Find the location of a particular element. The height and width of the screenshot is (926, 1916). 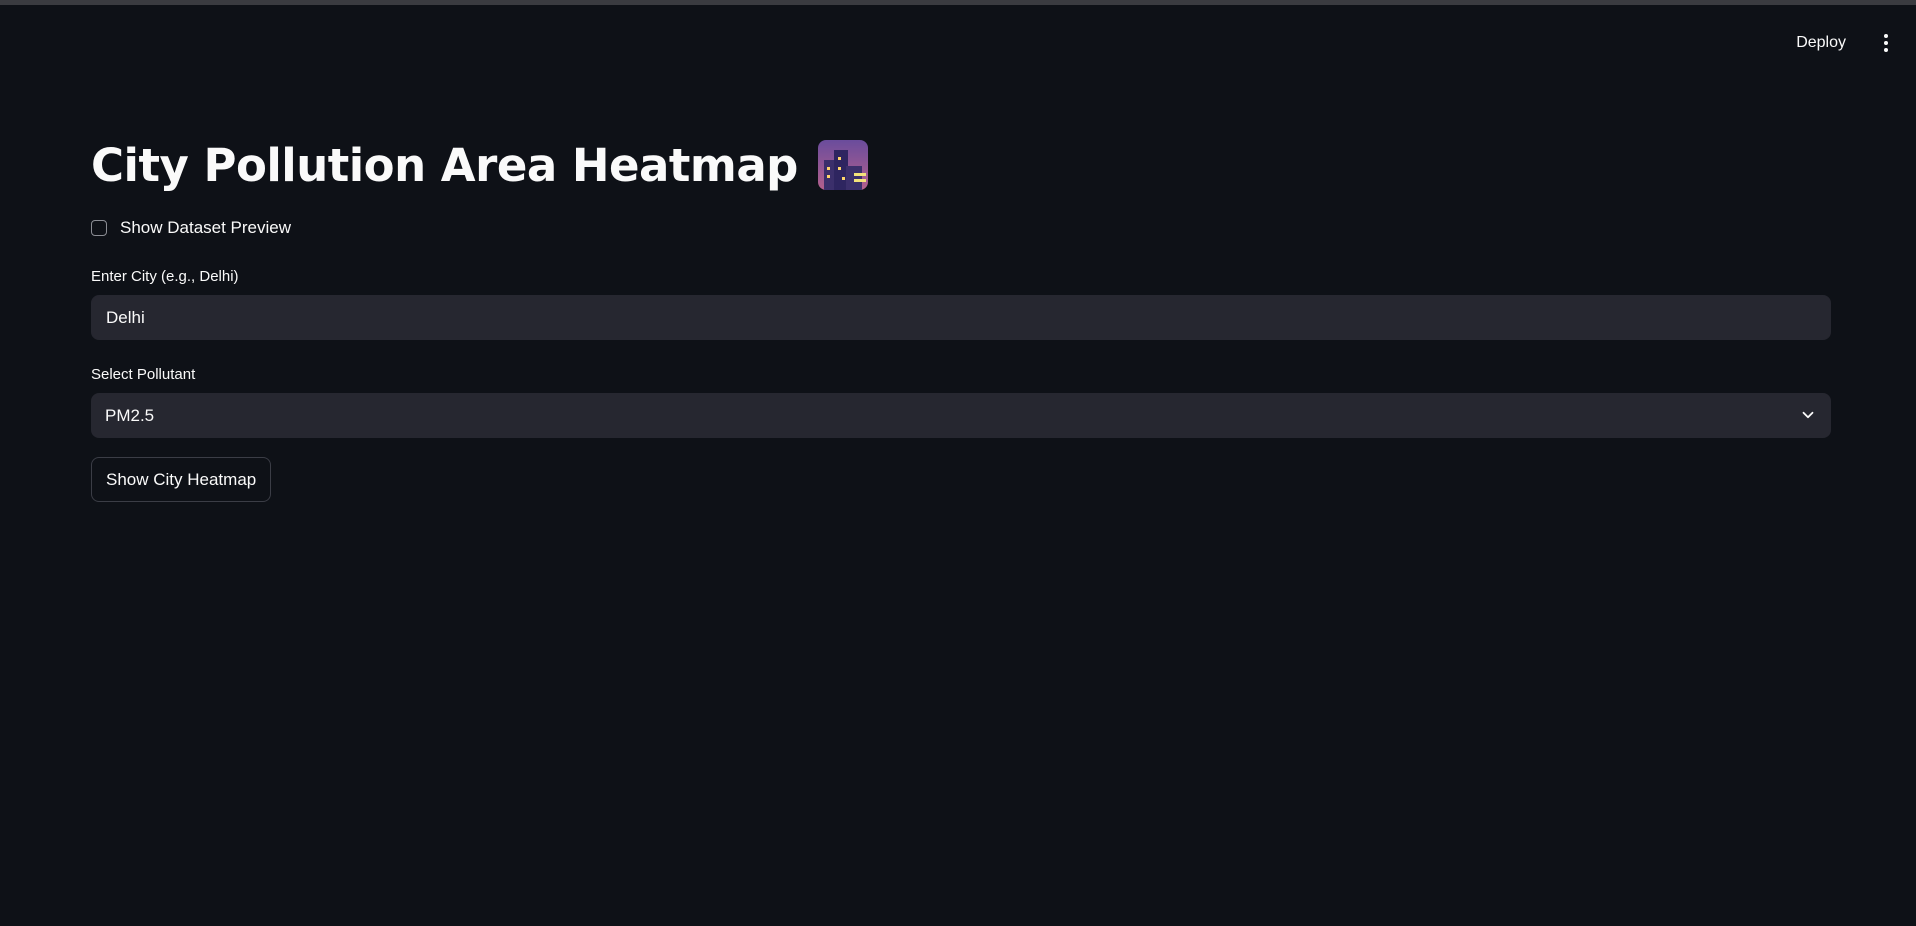

page-title: City Pollution Area Heatmap is located at coordinates (444, 165).